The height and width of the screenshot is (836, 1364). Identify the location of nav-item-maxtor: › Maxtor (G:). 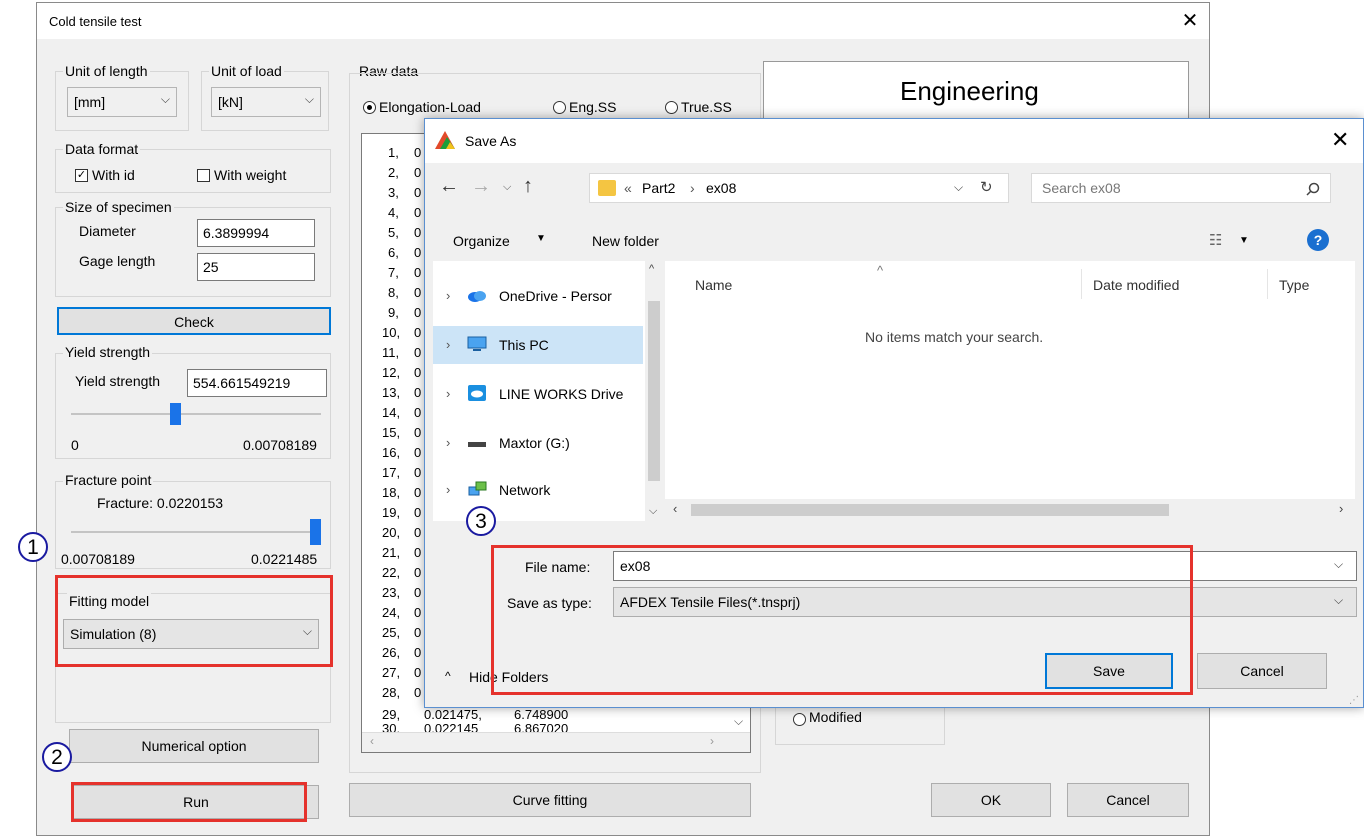
(538, 443).